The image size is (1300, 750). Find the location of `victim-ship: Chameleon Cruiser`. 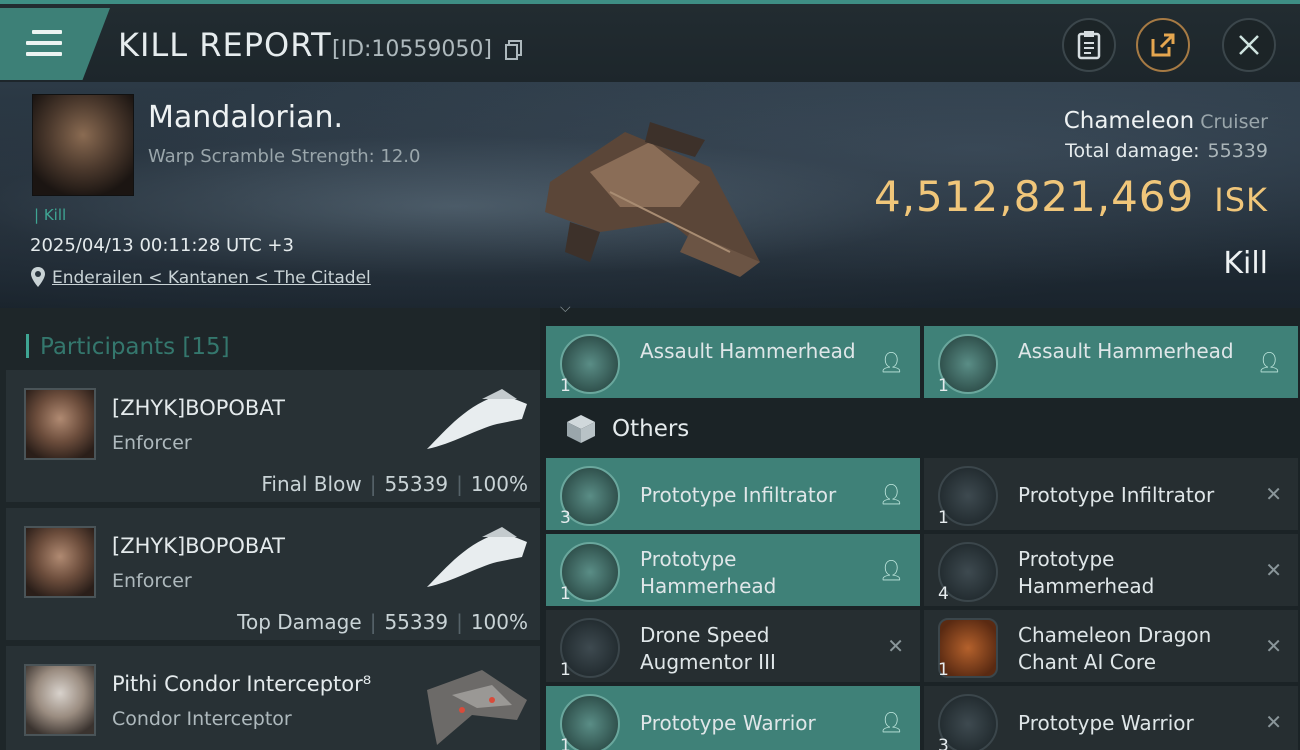

victim-ship: Chameleon Cruiser is located at coordinates (1166, 121).